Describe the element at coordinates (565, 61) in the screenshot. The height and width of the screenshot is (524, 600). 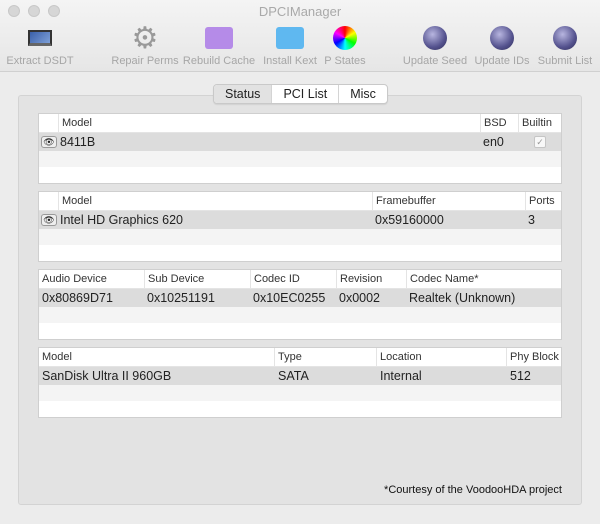
I see `toolbar-label: Submit List` at that location.